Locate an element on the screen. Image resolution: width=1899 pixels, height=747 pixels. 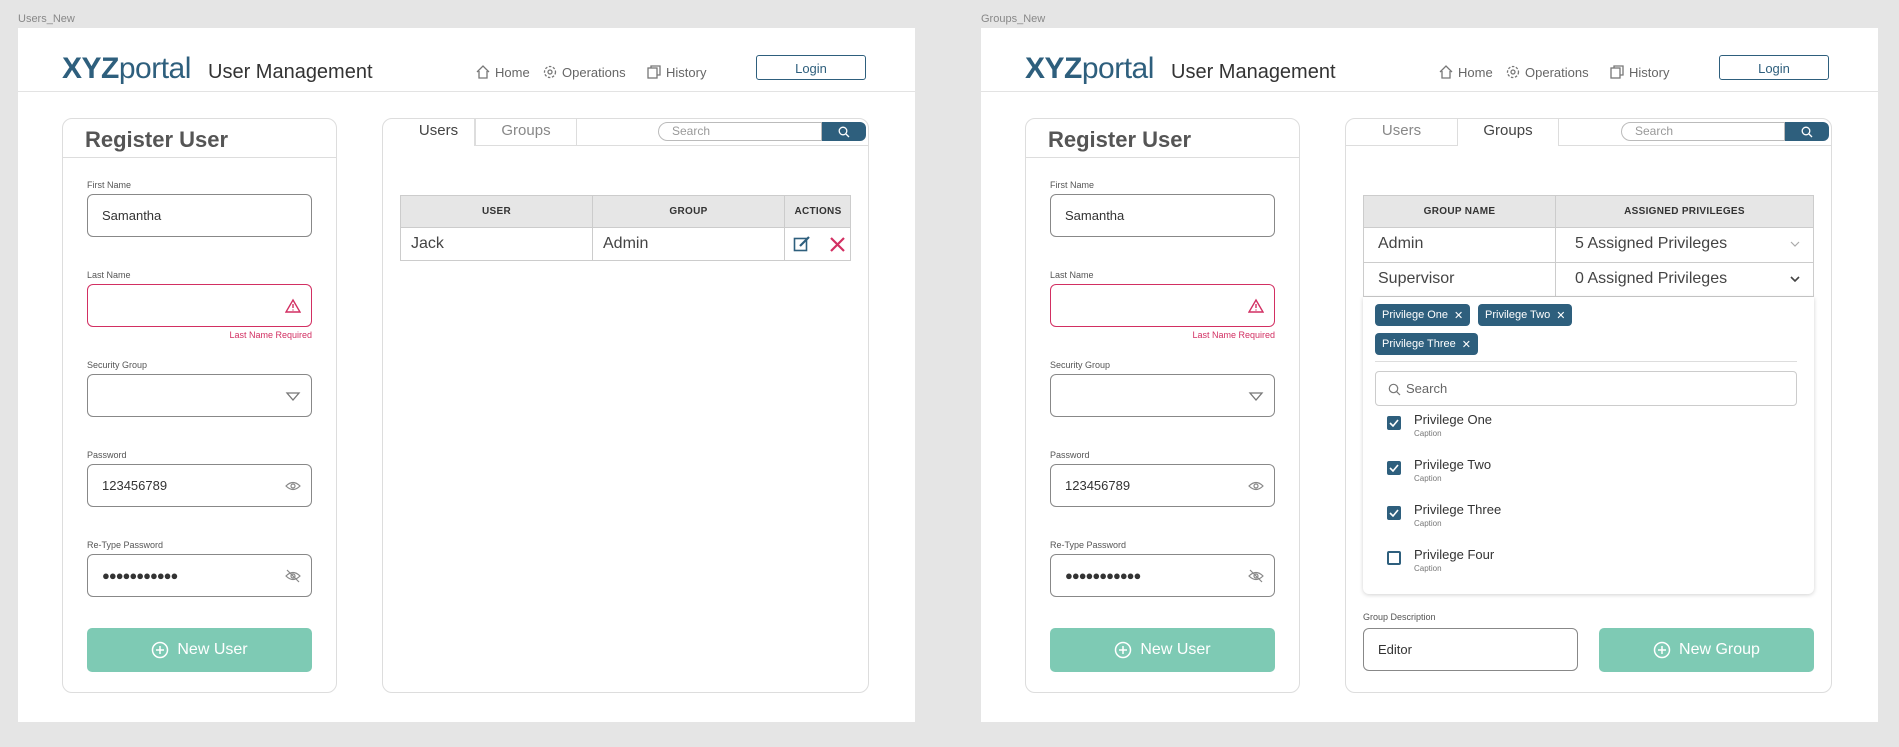
history-icon is located at coordinates (654, 72).